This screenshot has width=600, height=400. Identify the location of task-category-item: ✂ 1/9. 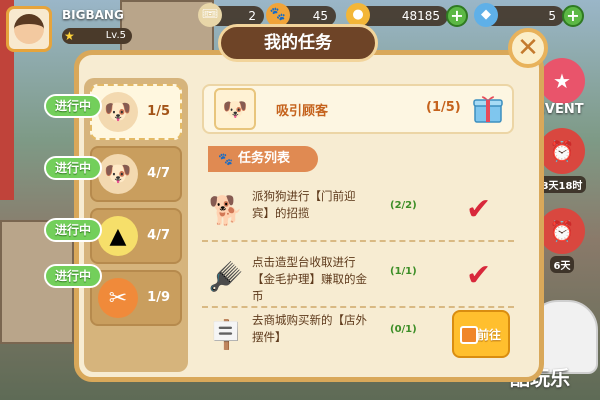
(136, 298).